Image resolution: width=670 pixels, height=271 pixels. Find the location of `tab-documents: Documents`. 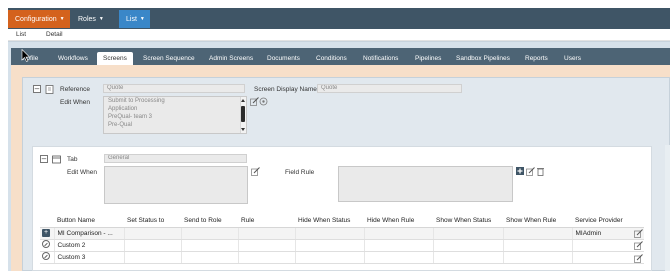

tab-documents: Documents is located at coordinates (283, 58).